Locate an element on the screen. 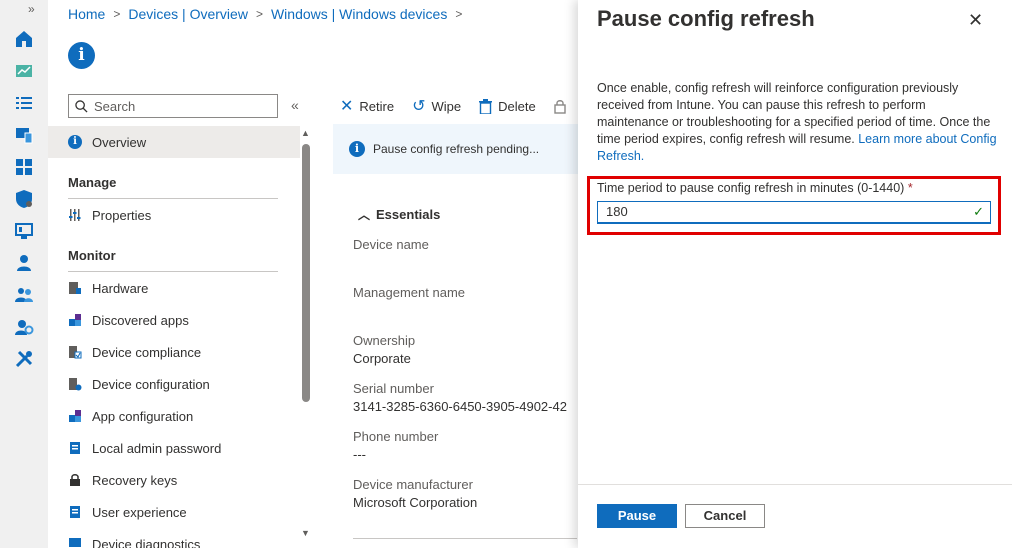  delete-label: Delete is located at coordinates (517, 106).